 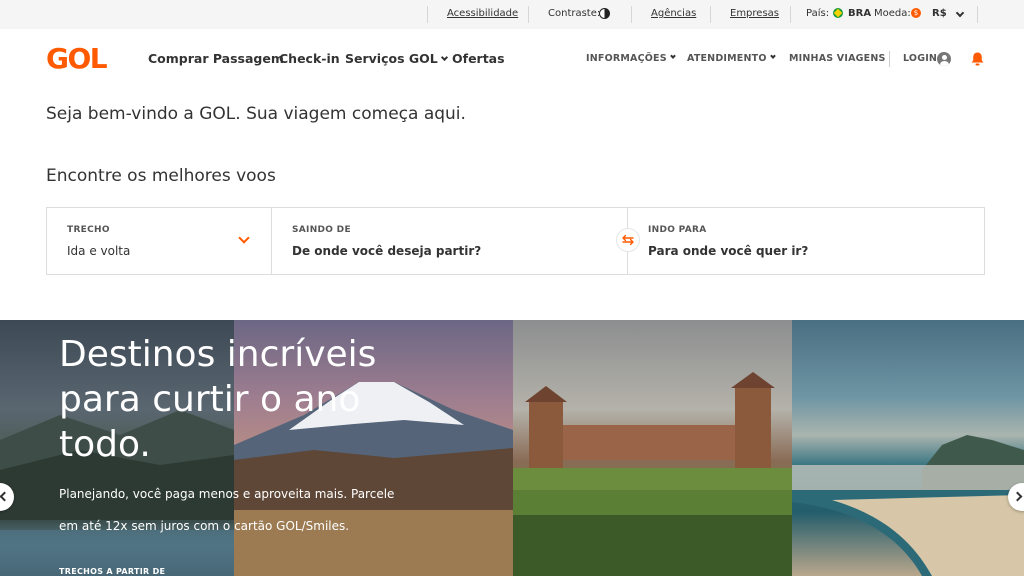 I want to click on palace-illustration, so click(x=652, y=474).